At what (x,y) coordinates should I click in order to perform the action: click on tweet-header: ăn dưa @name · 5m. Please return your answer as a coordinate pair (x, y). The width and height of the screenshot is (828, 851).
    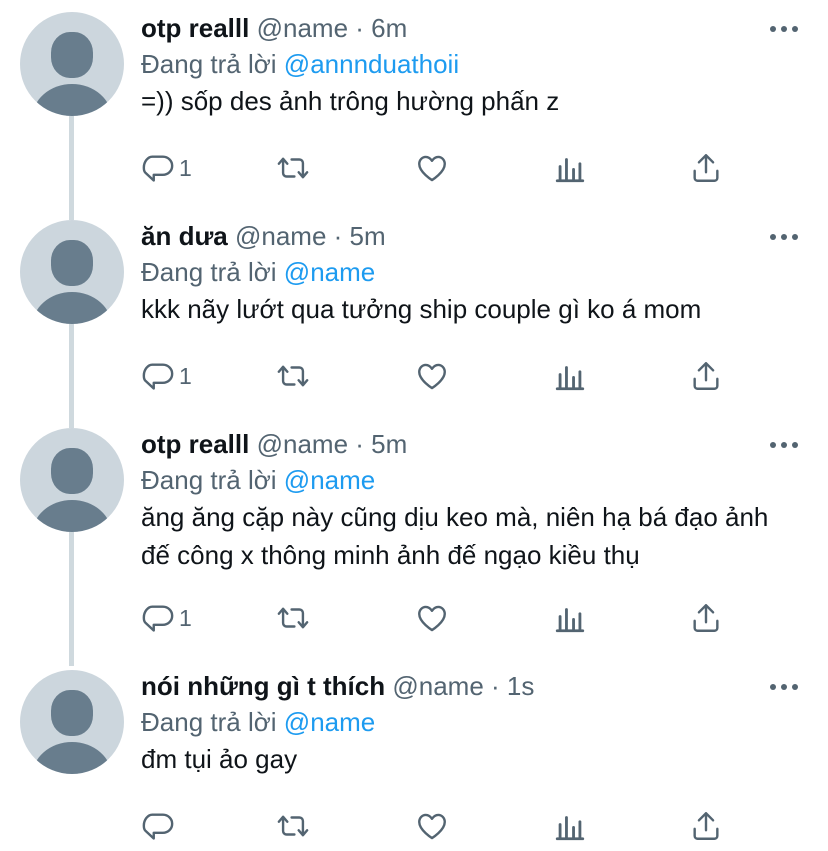
    Looking at the image, I should click on (263, 236).